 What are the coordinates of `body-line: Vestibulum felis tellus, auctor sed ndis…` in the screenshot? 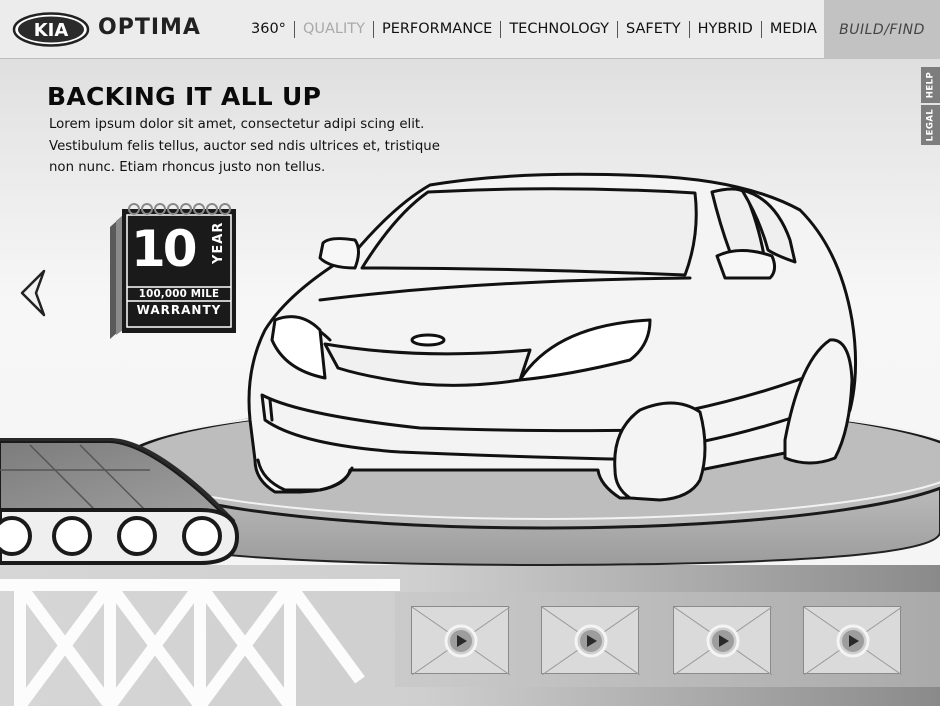 It's located at (244, 146).